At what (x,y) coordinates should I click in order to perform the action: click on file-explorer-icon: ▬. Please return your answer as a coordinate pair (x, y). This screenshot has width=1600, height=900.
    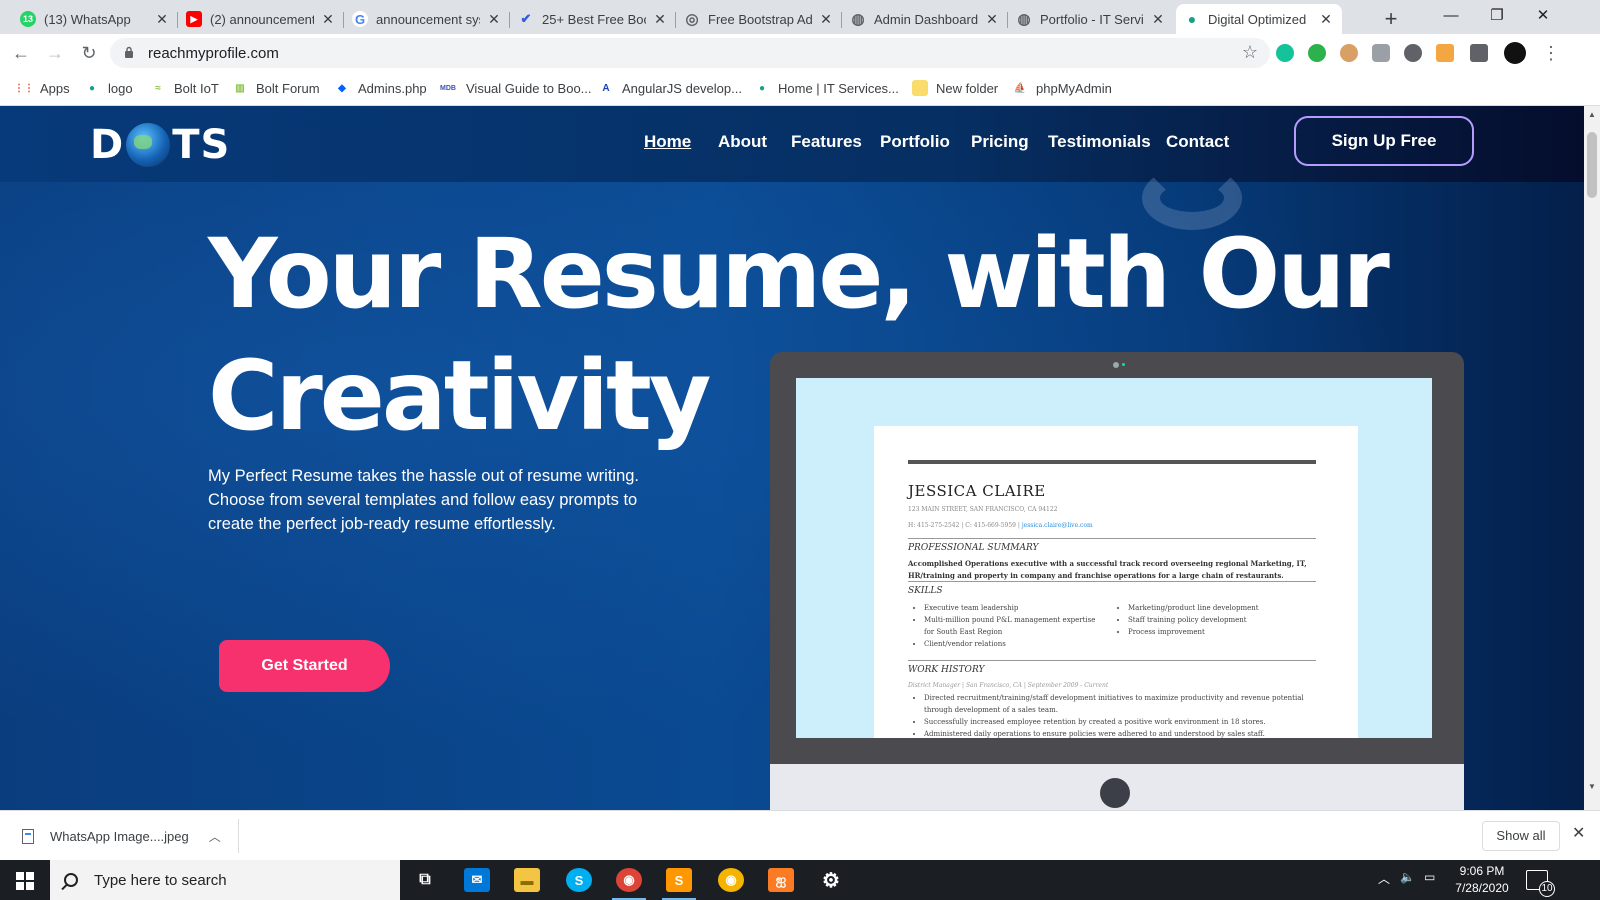
    Looking at the image, I should click on (527, 880).